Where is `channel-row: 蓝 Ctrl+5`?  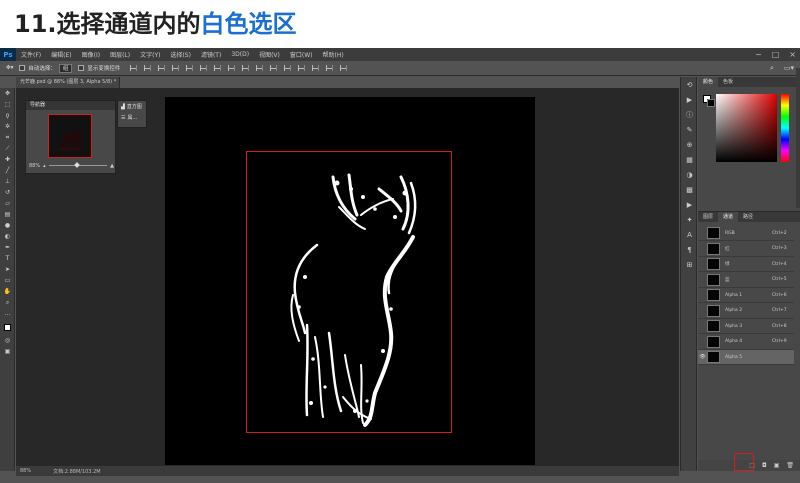
channel-row: 蓝 Ctrl+5 is located at coordinates (746, 280).